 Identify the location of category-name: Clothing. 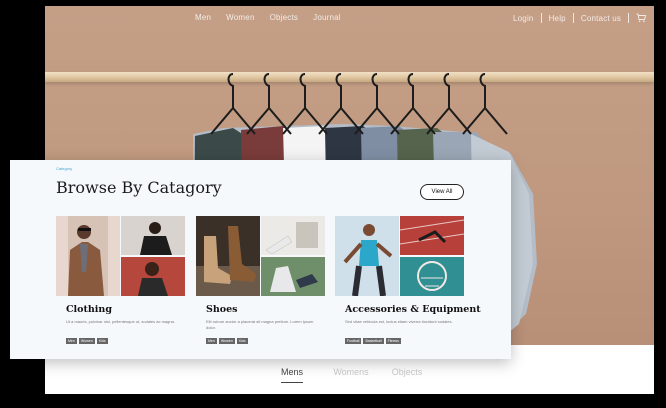
(89, 309).